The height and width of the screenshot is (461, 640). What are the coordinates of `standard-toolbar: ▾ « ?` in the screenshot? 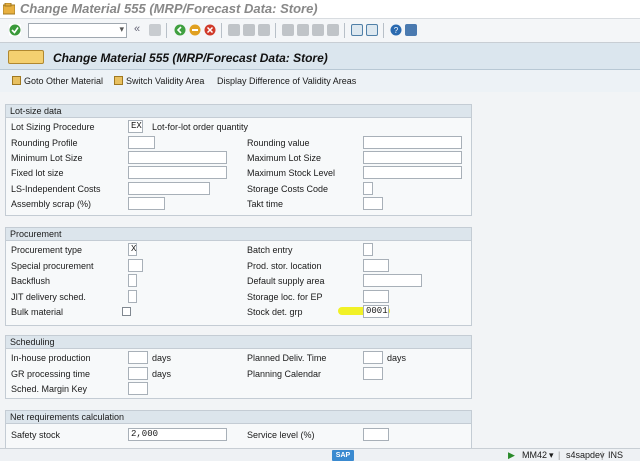 It's located at (320, 31).